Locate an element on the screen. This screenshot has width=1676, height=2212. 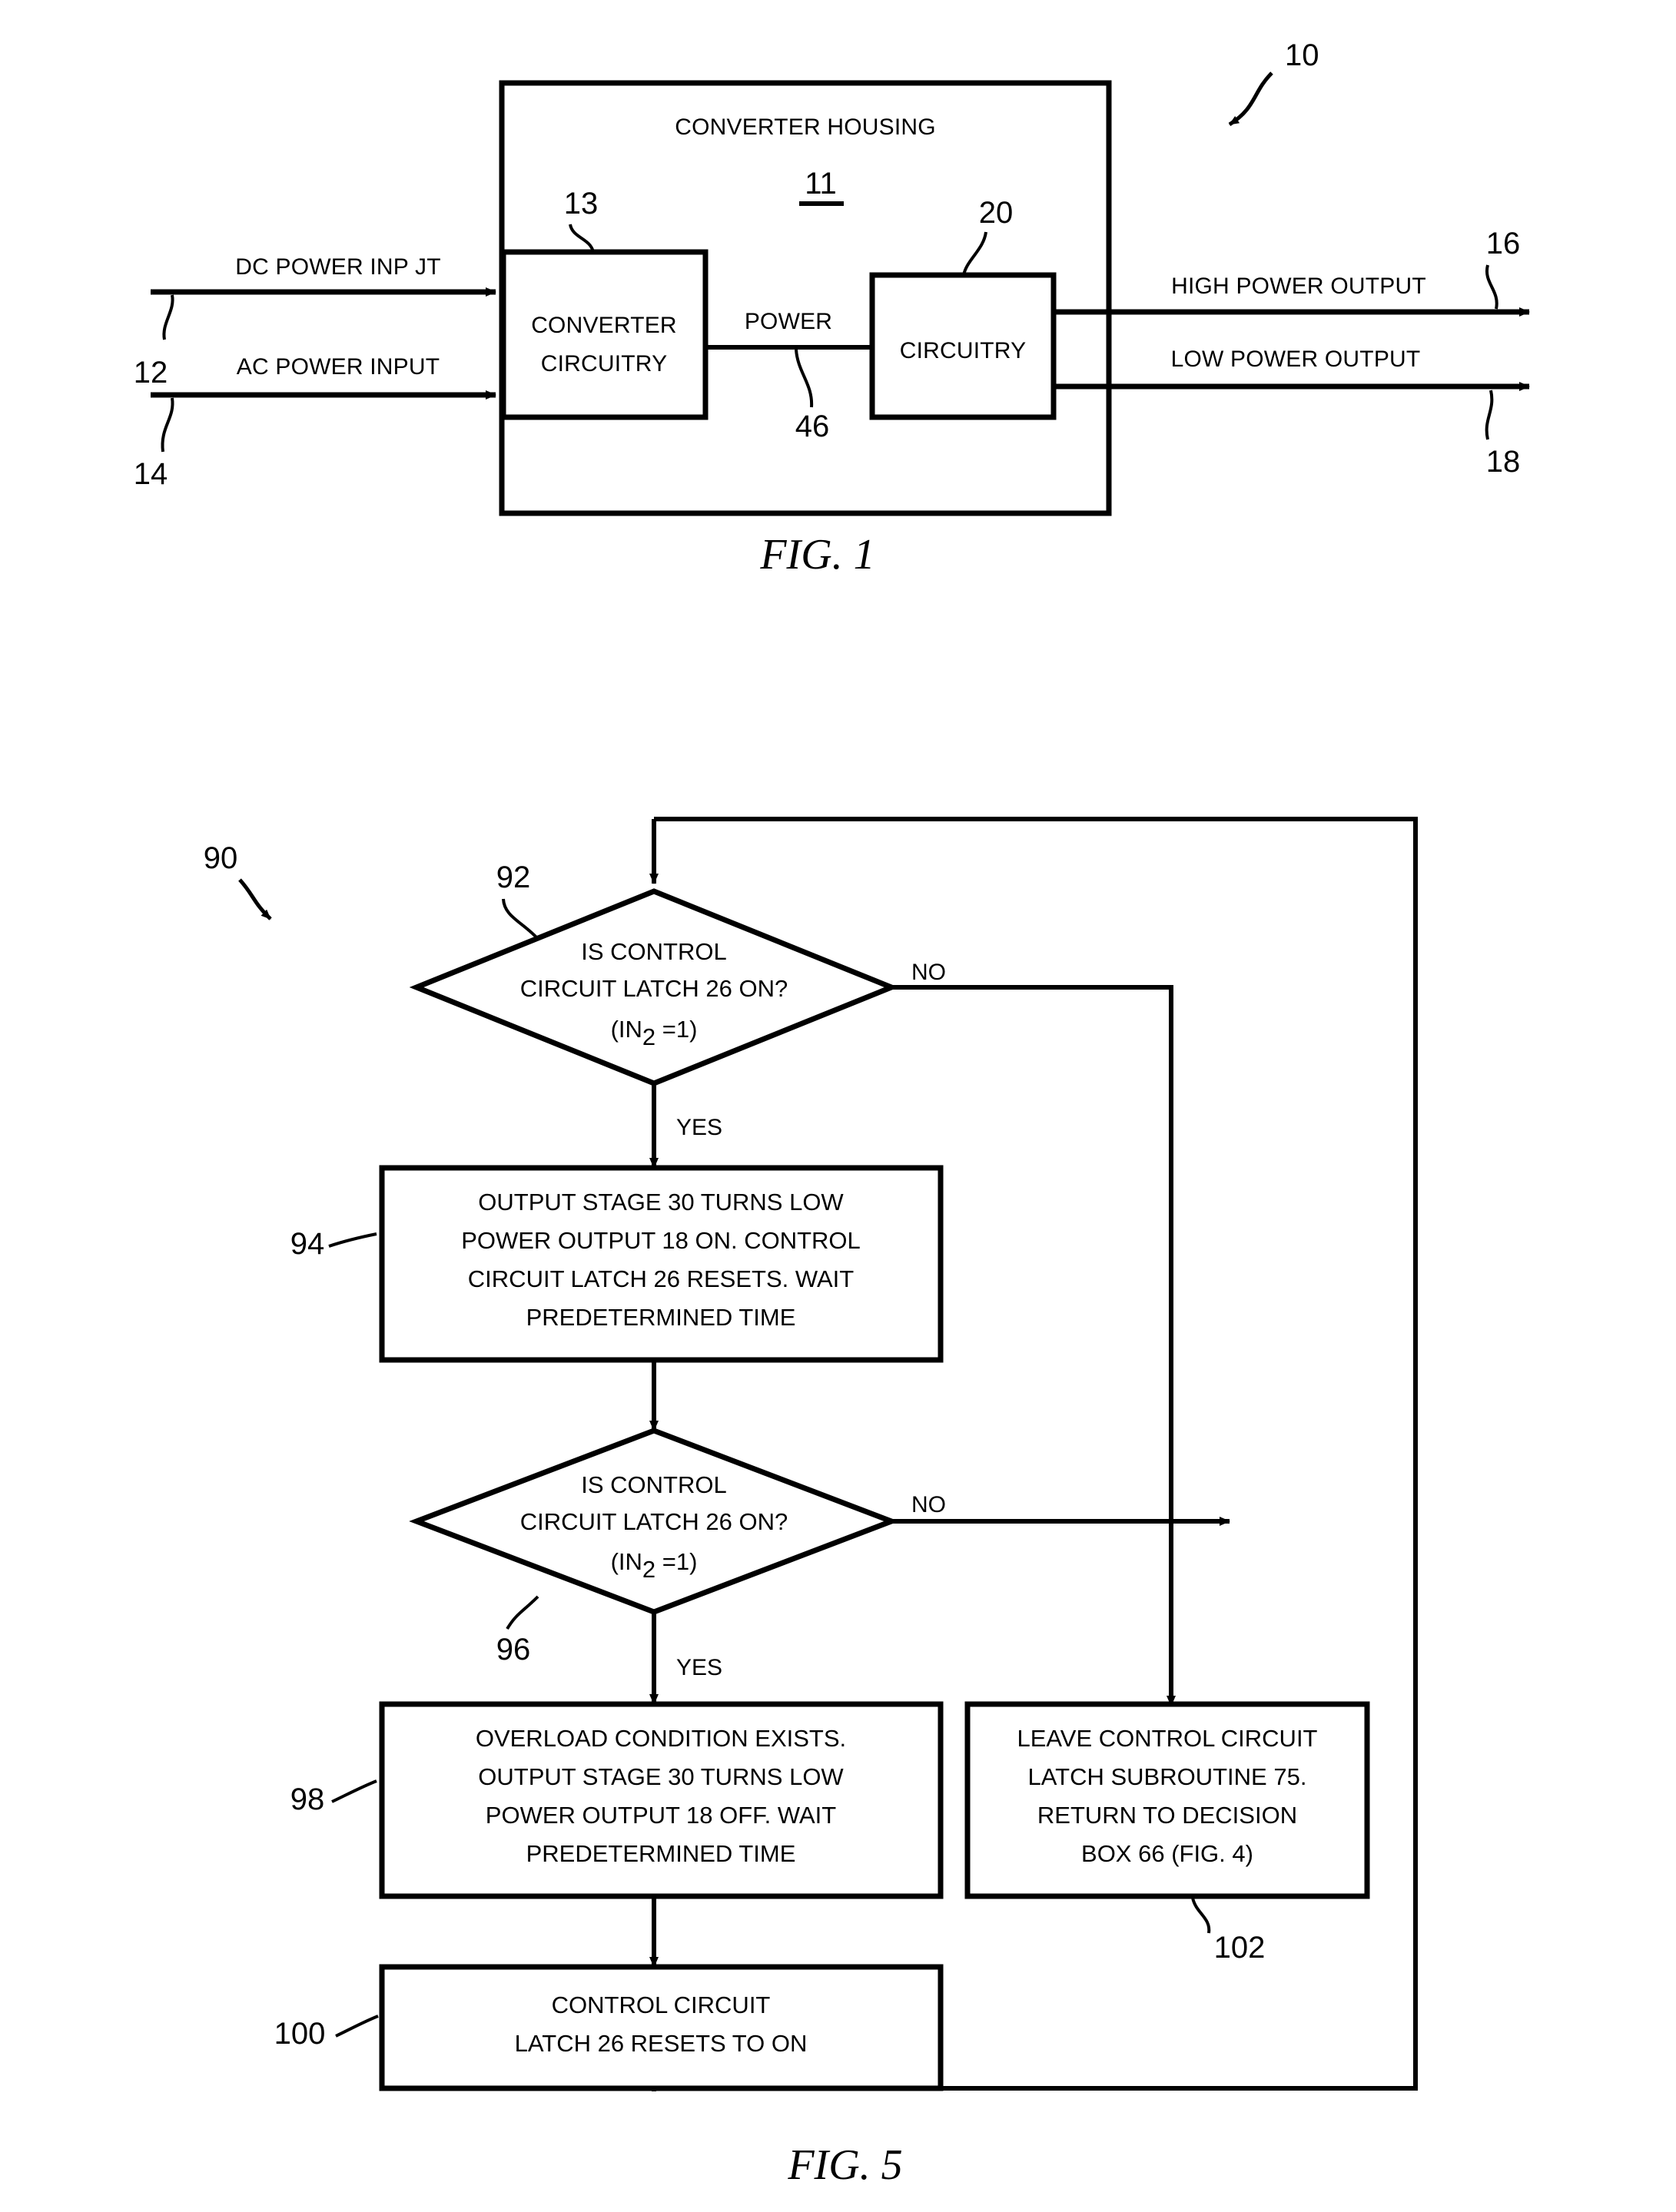
process-102-line-4: BOX 66 (FIG. 4) is located at coordinates (1167, 1853).